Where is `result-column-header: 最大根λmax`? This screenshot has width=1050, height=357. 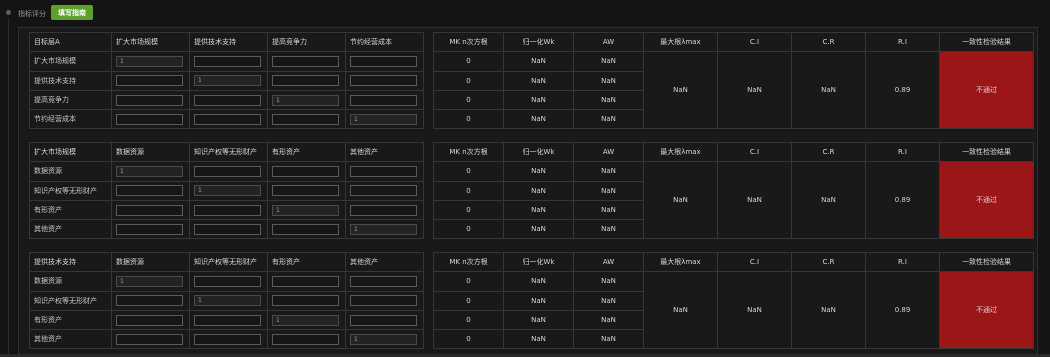 result-column-header: 最大根λmax is located at coordinates (680, 262).